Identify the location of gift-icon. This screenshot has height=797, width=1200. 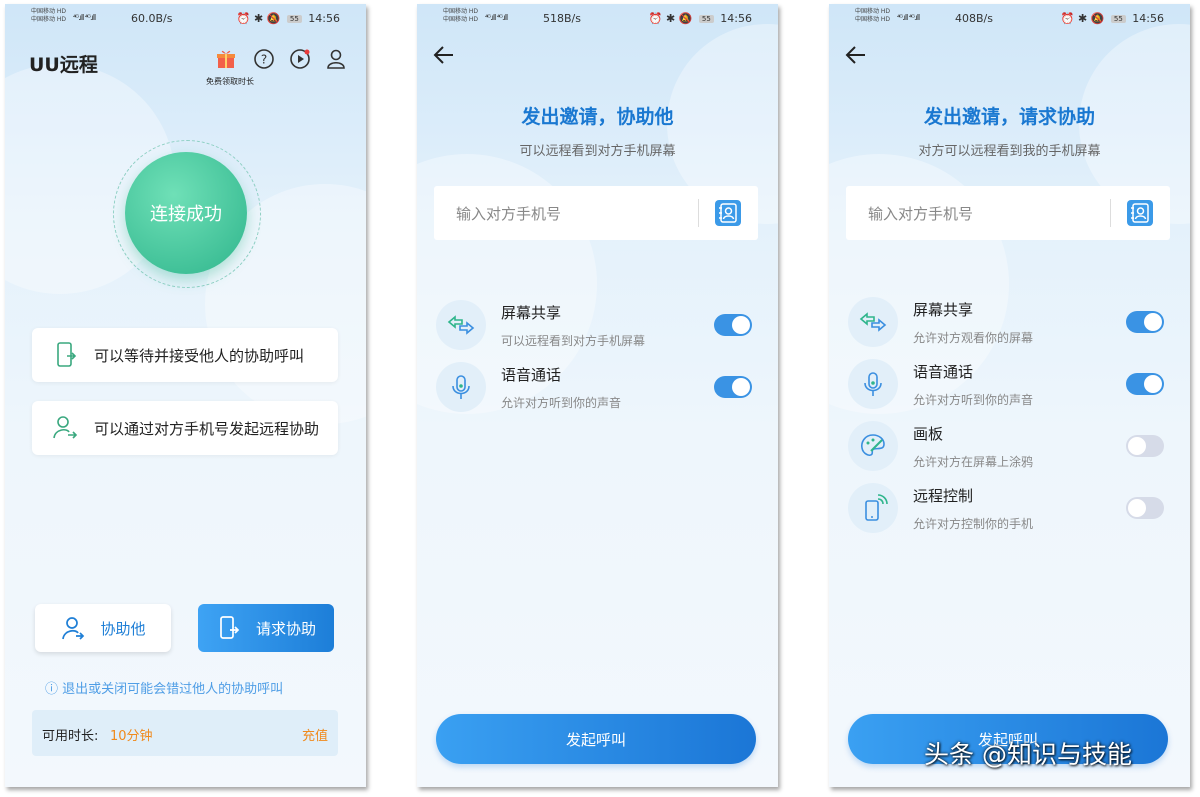
(226, 59).